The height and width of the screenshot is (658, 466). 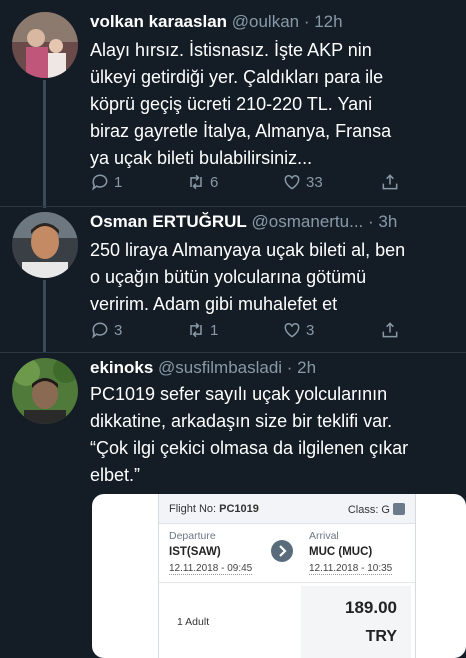 What do you see at coordinates (115, 475) in the screenshot?
I see `tweet-line: elbet.”` at bounding box center [115, 475].